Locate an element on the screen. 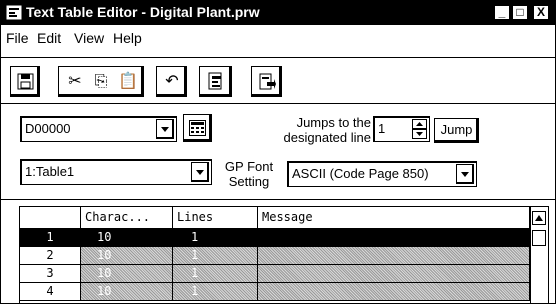 The width and height of the screenshot is (556, 304). vertical-scrollbar is located at coordinates (539, 255).